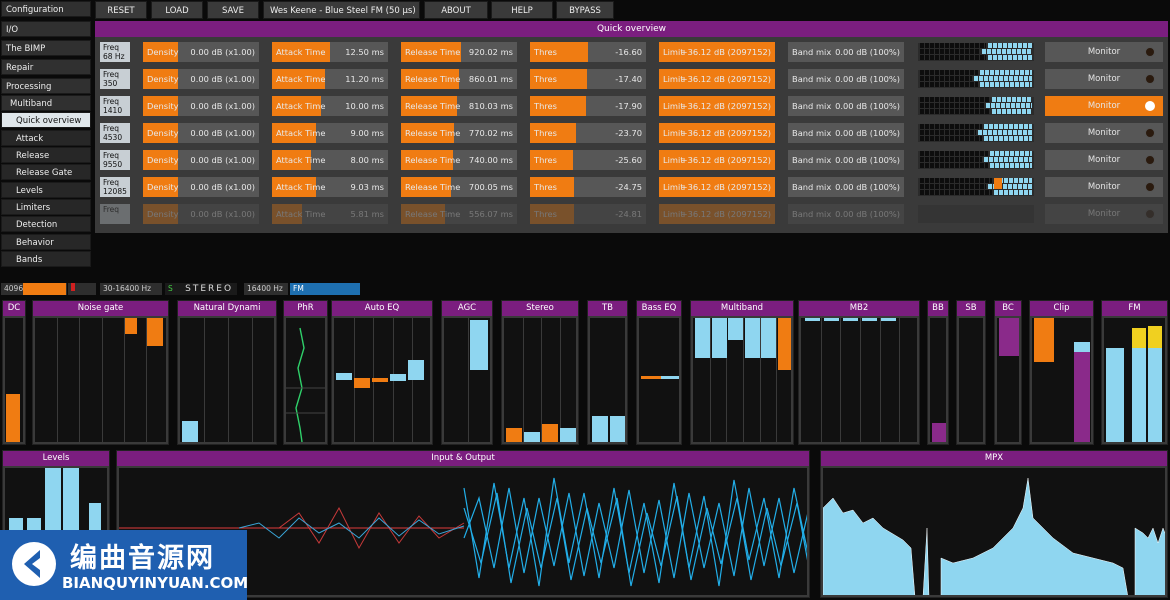  What do you see at coordinates (227, 372) in the screenshot?
I see `panel-natural-dynamics: Natural Dynami` at bounding box center [227, 372].